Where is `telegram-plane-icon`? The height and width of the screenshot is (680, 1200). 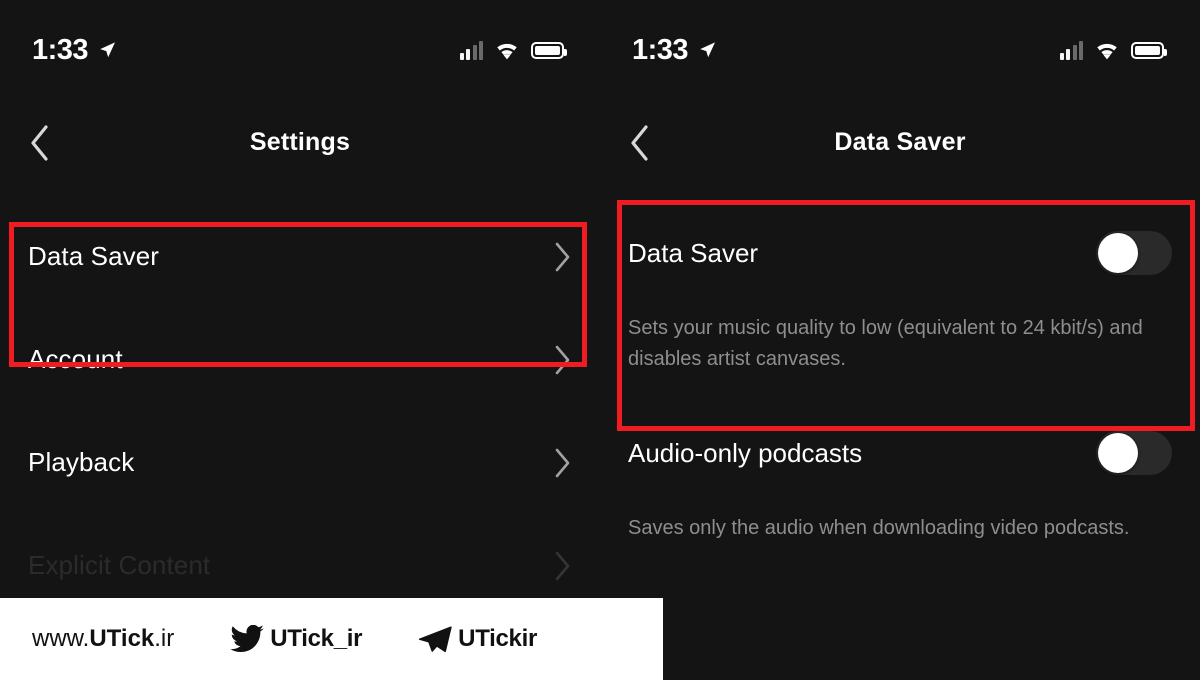 telegram-plane-icon is located at coordinates (435, 639).